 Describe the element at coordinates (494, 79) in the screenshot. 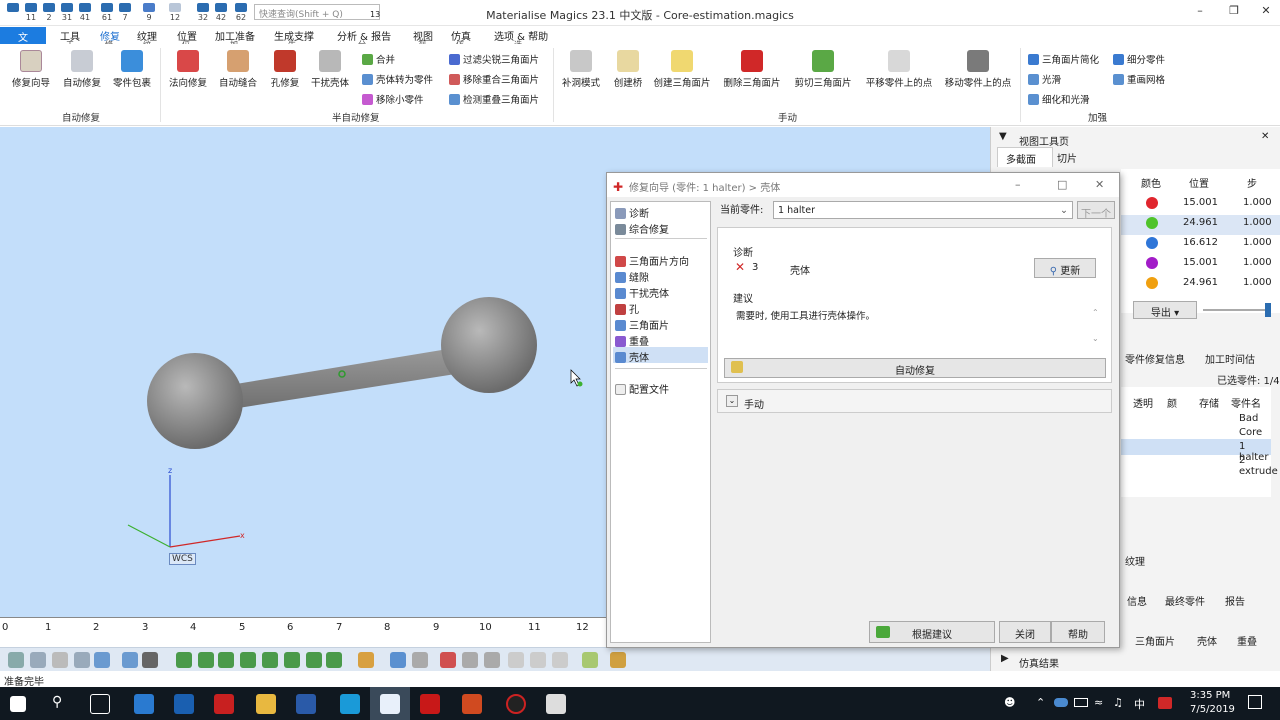

I see `remove-coincident-triangles-button: 移除重合三角面片` at that location.